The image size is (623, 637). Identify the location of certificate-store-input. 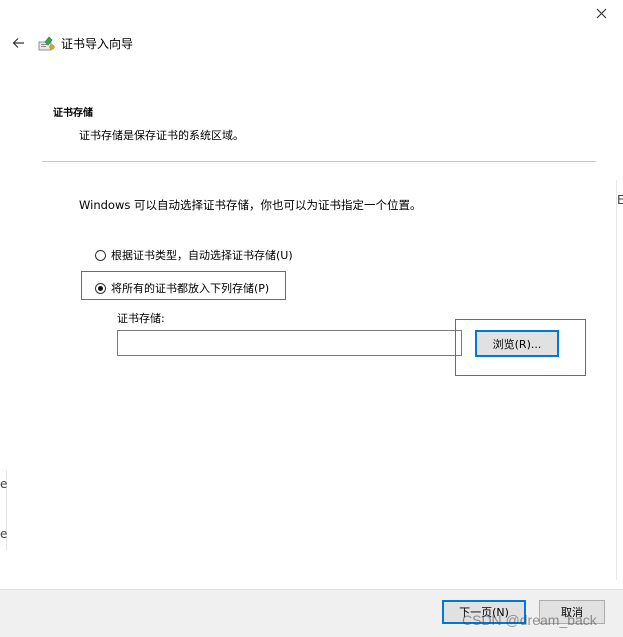
(289, 343).